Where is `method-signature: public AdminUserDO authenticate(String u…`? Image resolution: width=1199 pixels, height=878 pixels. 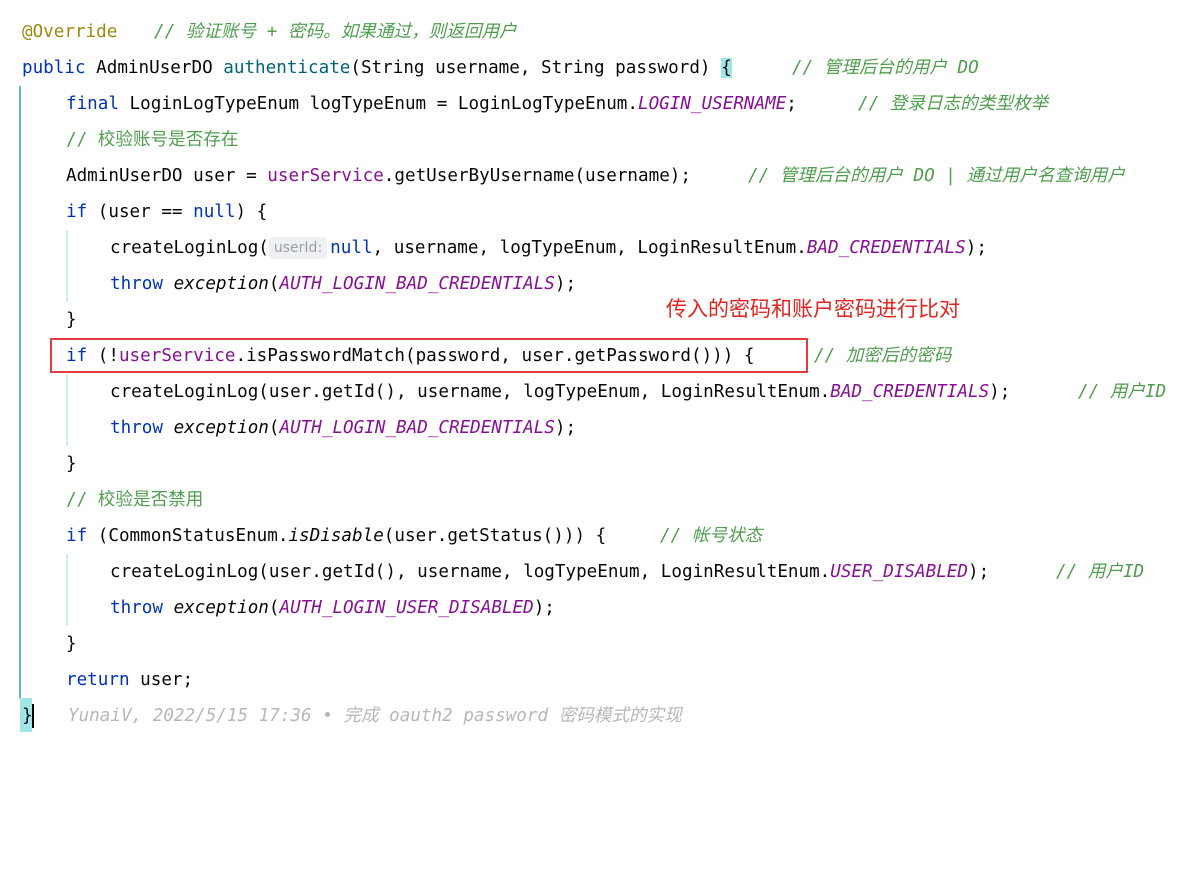 method-signature: public AdminUserDO authenticate(String u… is located at coordinates (377, 68).